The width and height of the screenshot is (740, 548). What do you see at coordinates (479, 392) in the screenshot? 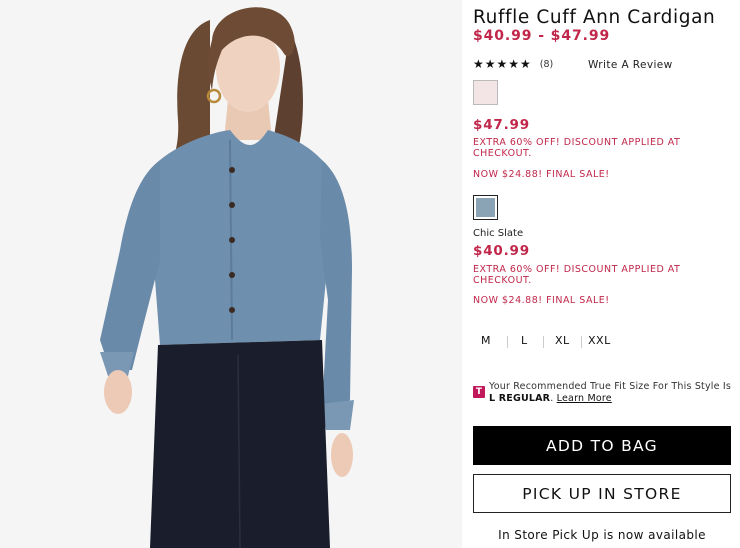
I see `true-fit-icon: T` at bounding box center [479, 392].